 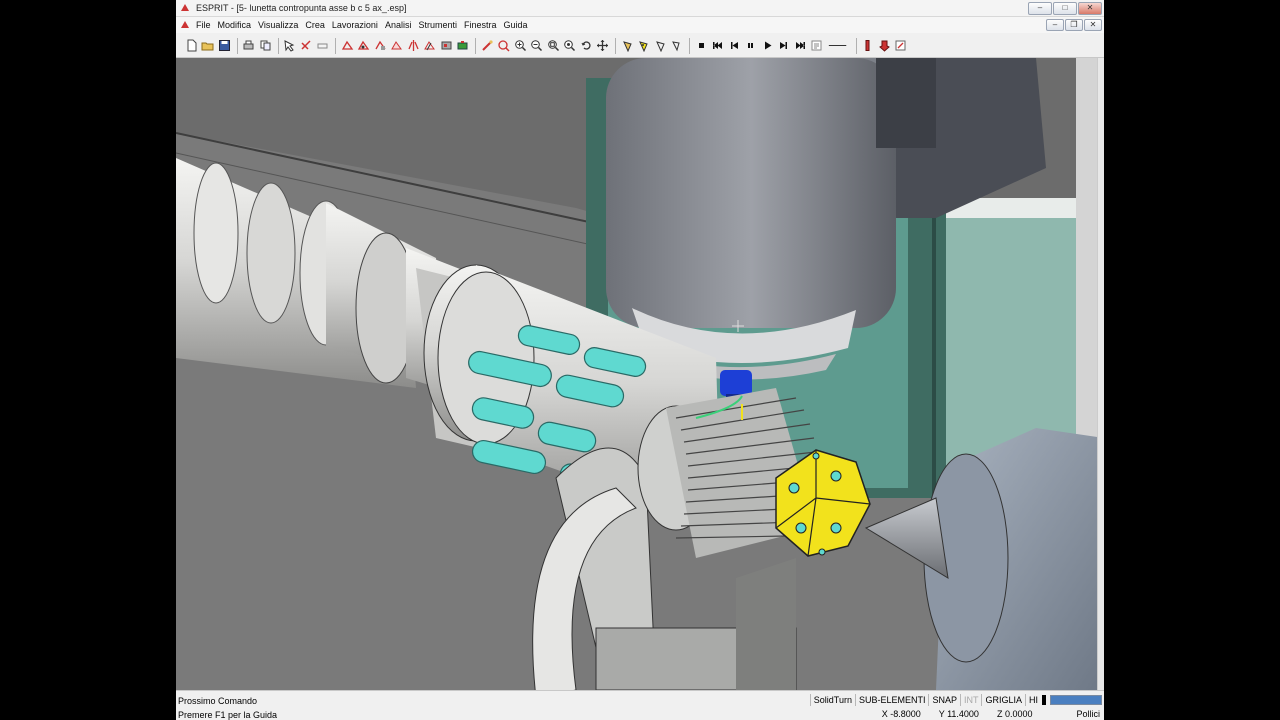 I want to click on feature-icon, so click(x=397, y=46).